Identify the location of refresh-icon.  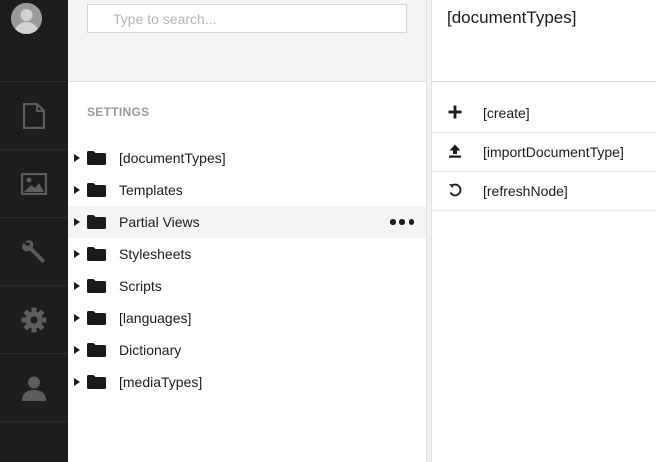
(455, 190).